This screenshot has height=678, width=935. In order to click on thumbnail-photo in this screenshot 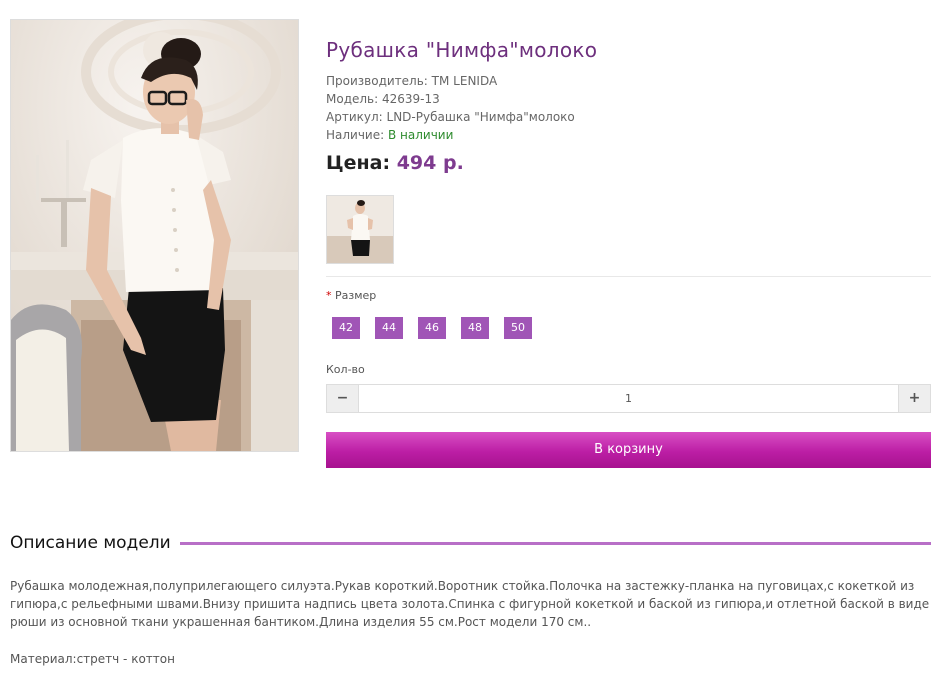, I will do `click(360, 229)`.